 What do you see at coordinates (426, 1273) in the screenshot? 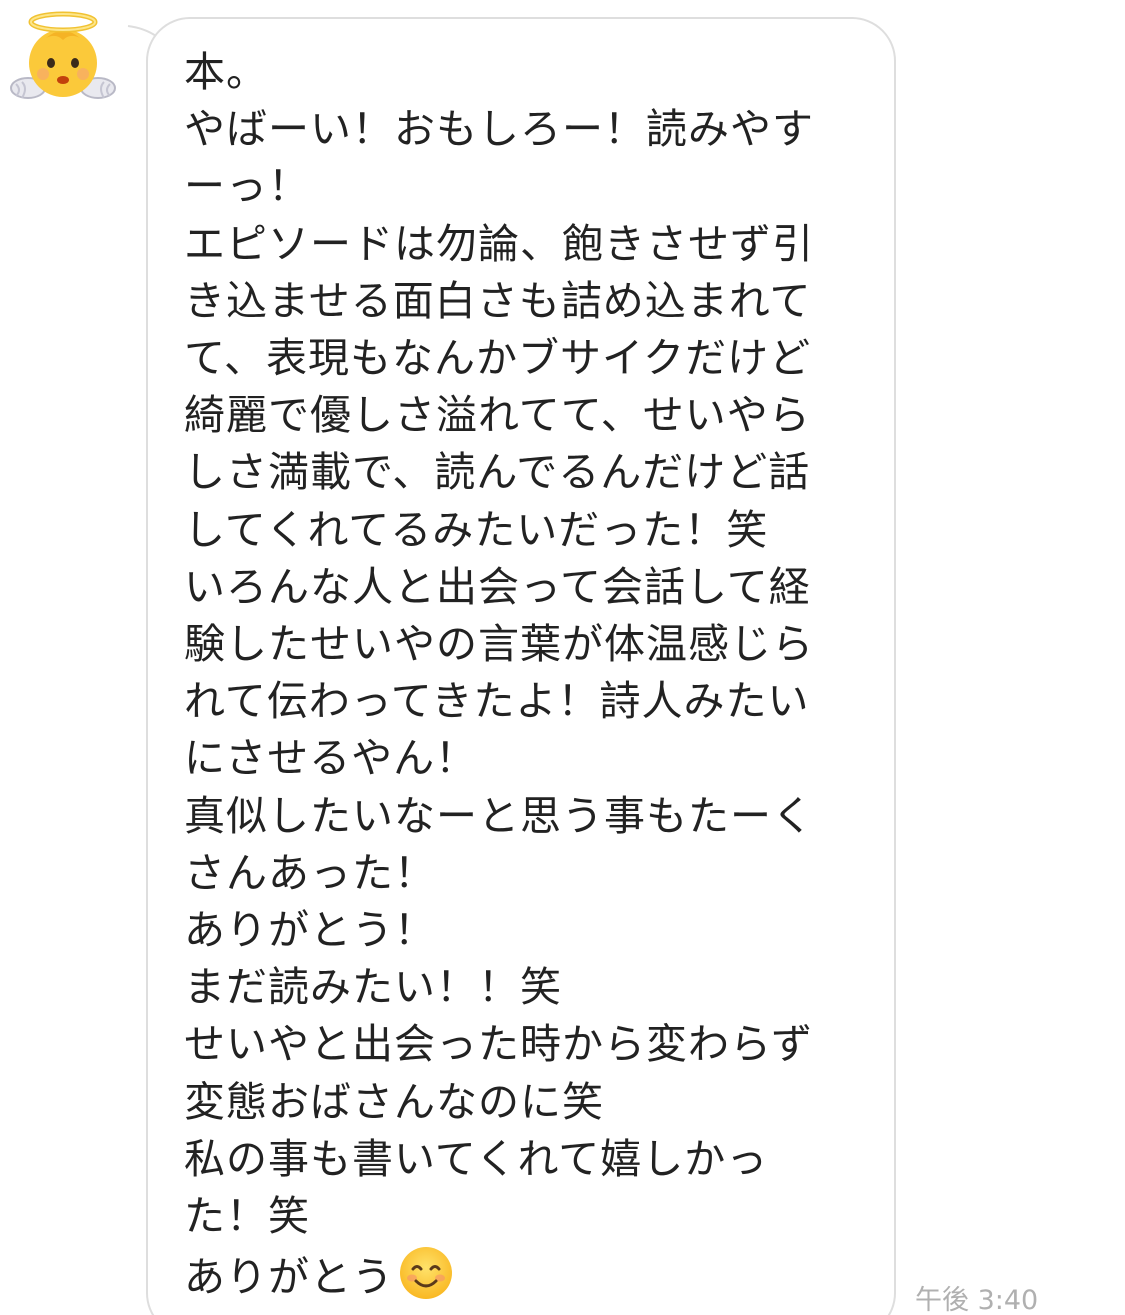
I see `smiling-face-emoji-icon` at bounding box center [426, 1273].